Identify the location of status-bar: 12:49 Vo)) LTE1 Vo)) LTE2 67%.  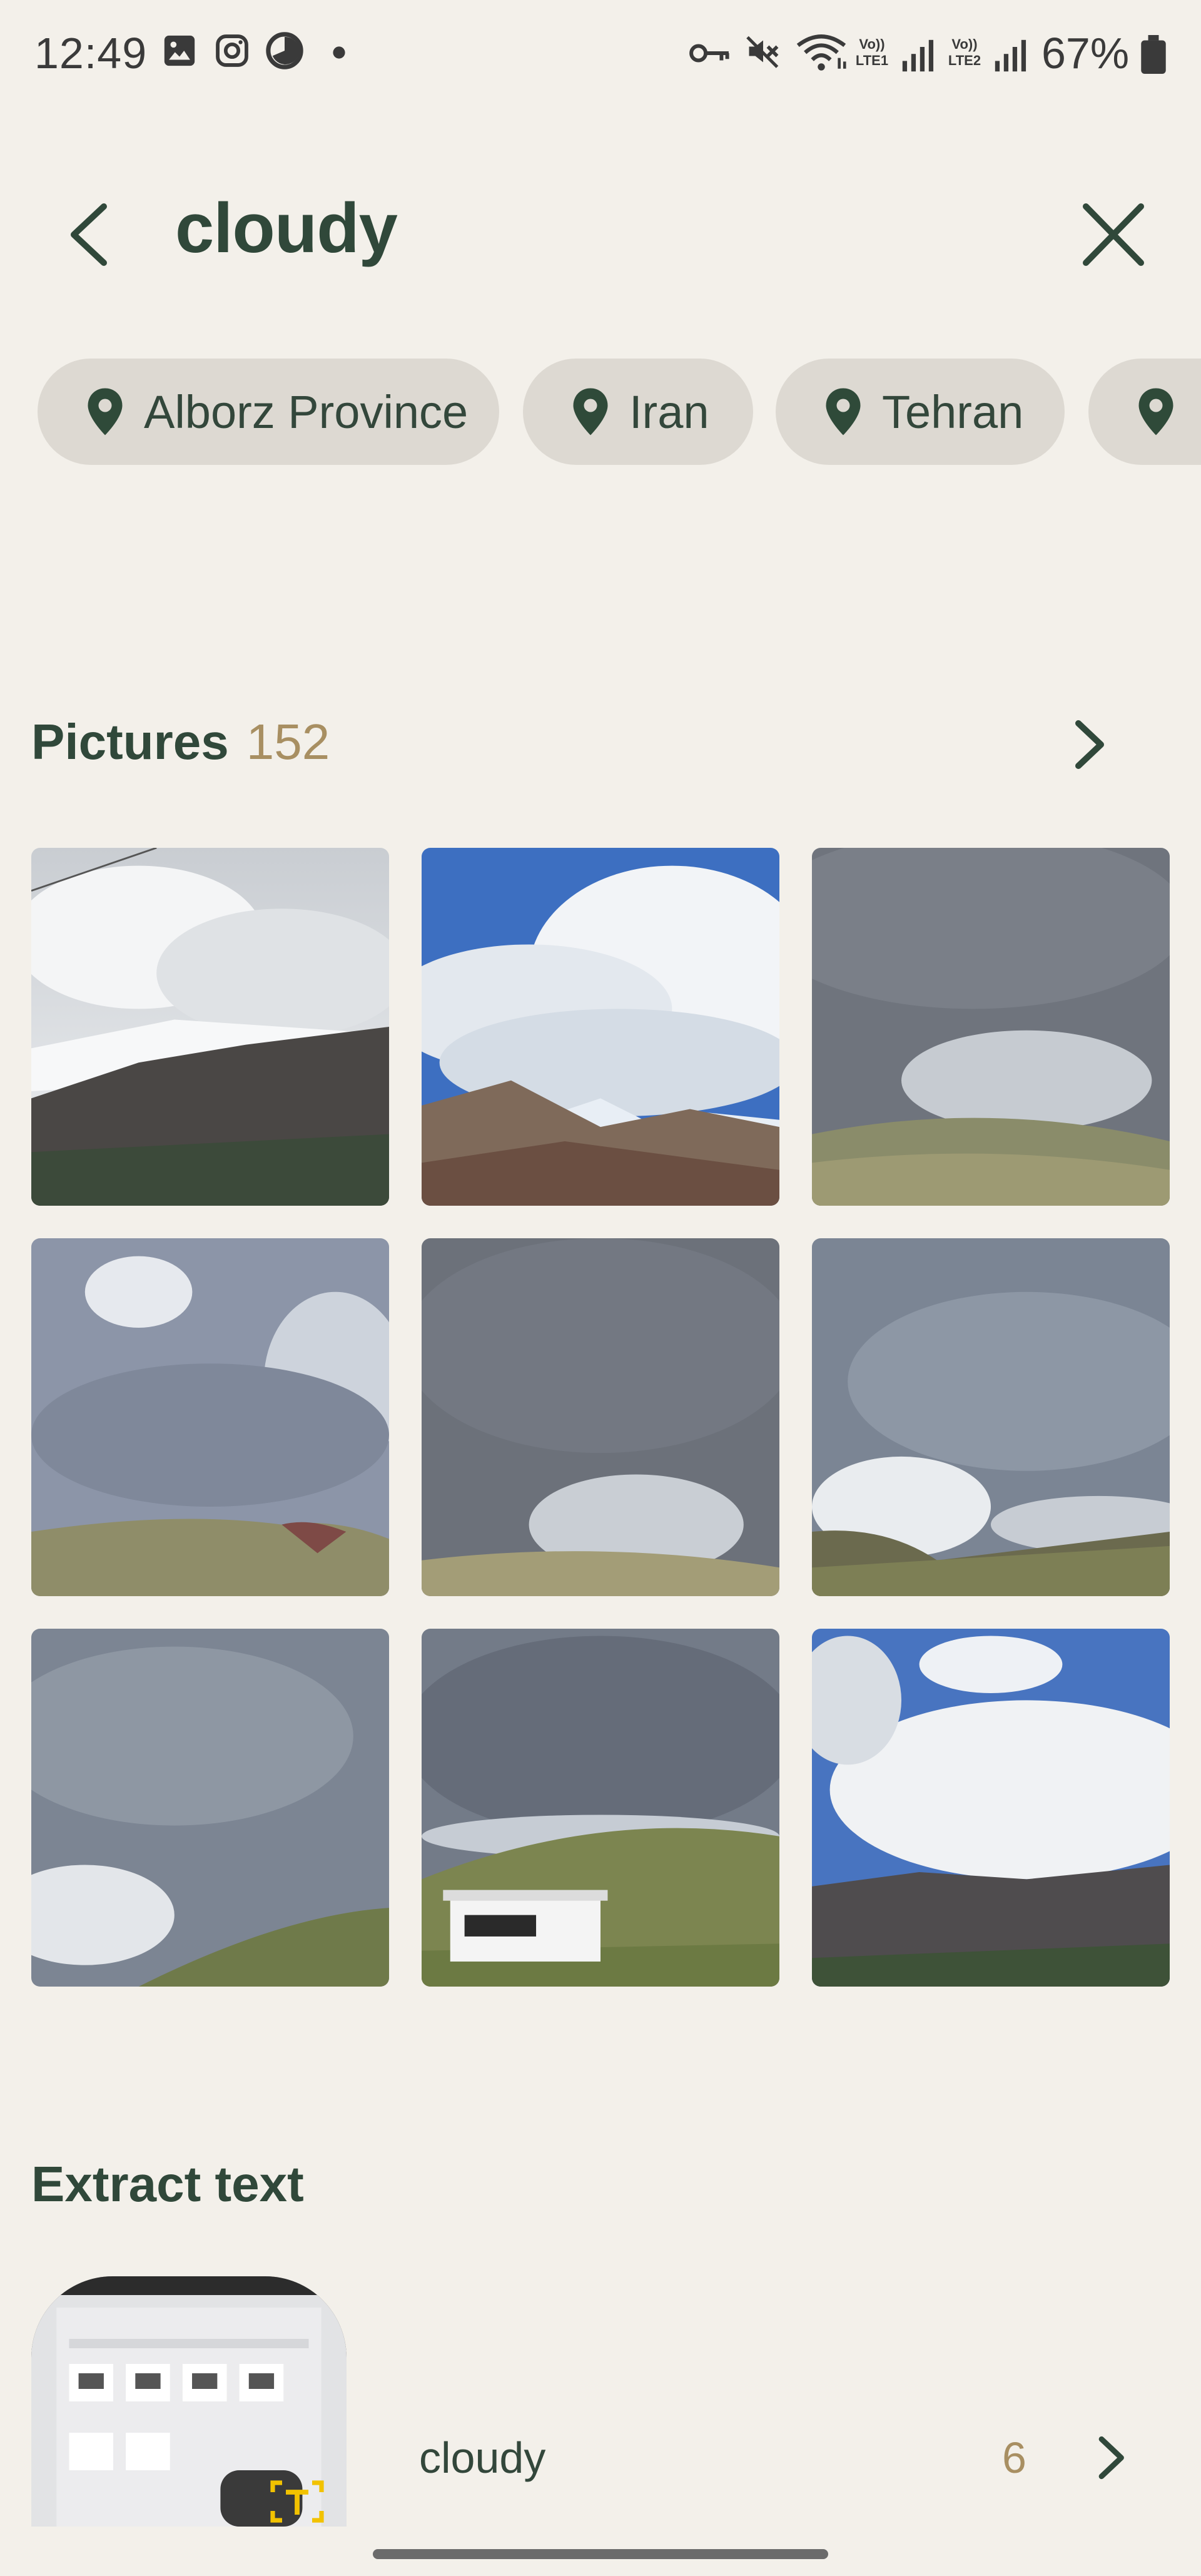
(600, 53).